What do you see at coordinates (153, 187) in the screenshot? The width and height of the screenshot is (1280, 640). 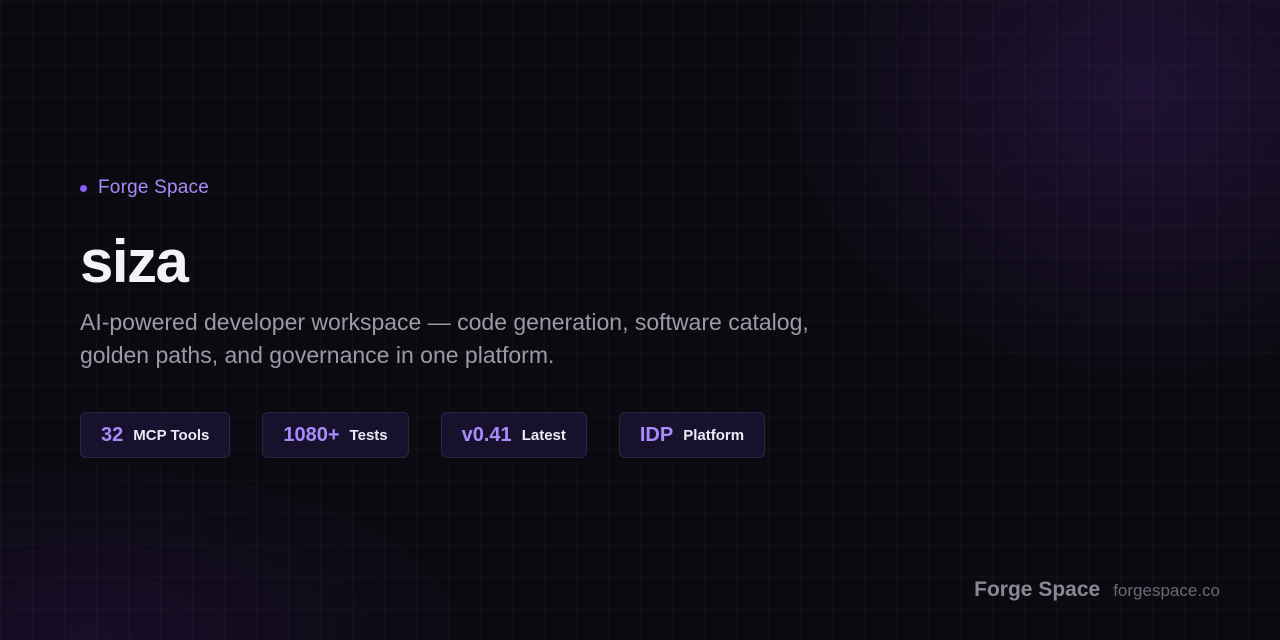 I see `brand-label: Forge Space` at bounding box center [153, 187].